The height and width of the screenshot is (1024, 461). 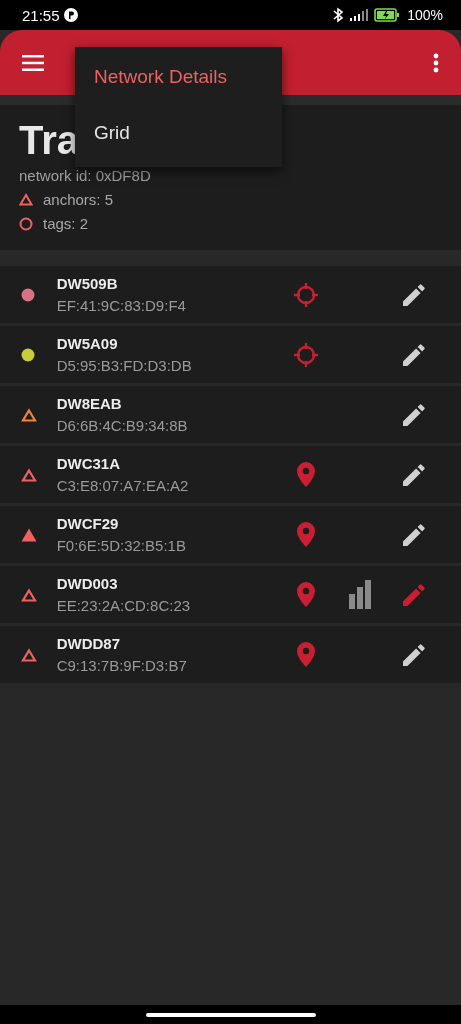 I want to click on device-row: DWDD87 C9:13:7B:9F:D3:B7, so click(x=230, y=654).